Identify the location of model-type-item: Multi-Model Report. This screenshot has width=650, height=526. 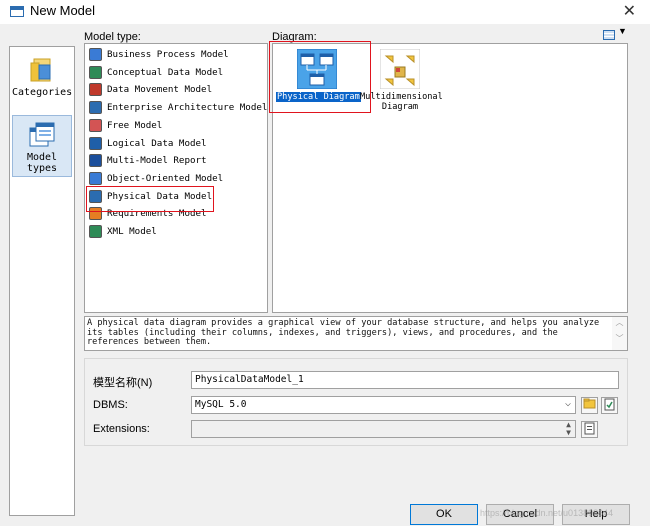
(178, 161).